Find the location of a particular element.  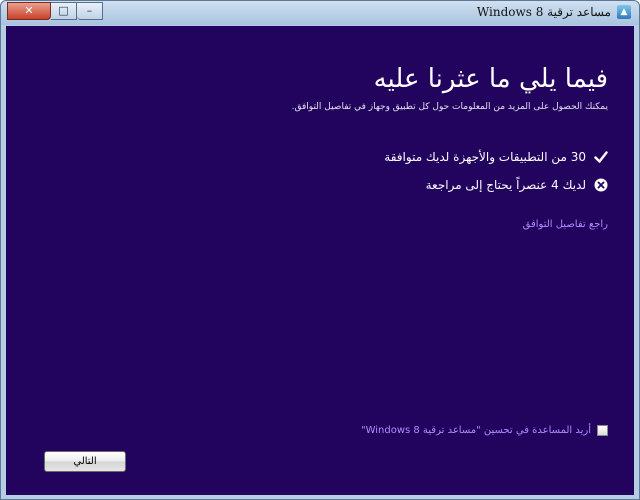

help-improve-checkbox is located at coordinates (602, 430).